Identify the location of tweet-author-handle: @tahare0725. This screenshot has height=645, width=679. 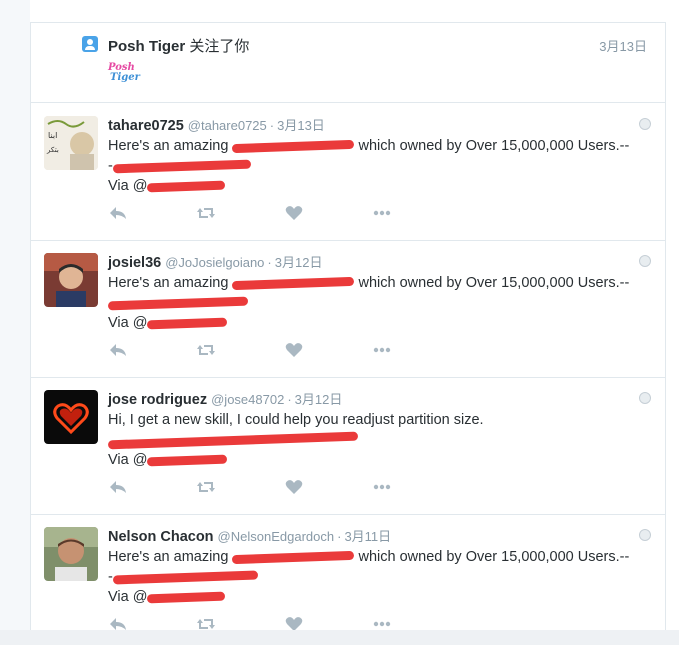
(227, 125).